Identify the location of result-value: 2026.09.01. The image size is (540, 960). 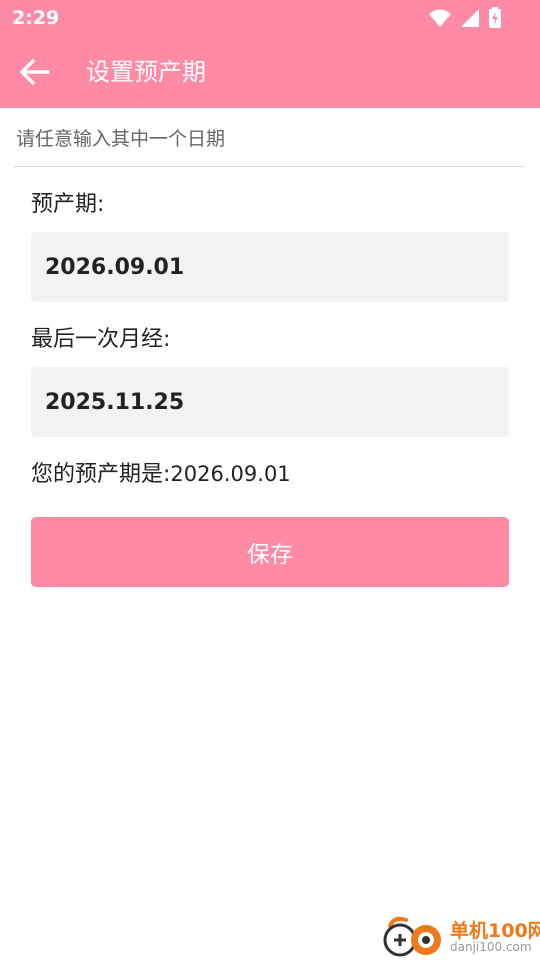
(230, 474).